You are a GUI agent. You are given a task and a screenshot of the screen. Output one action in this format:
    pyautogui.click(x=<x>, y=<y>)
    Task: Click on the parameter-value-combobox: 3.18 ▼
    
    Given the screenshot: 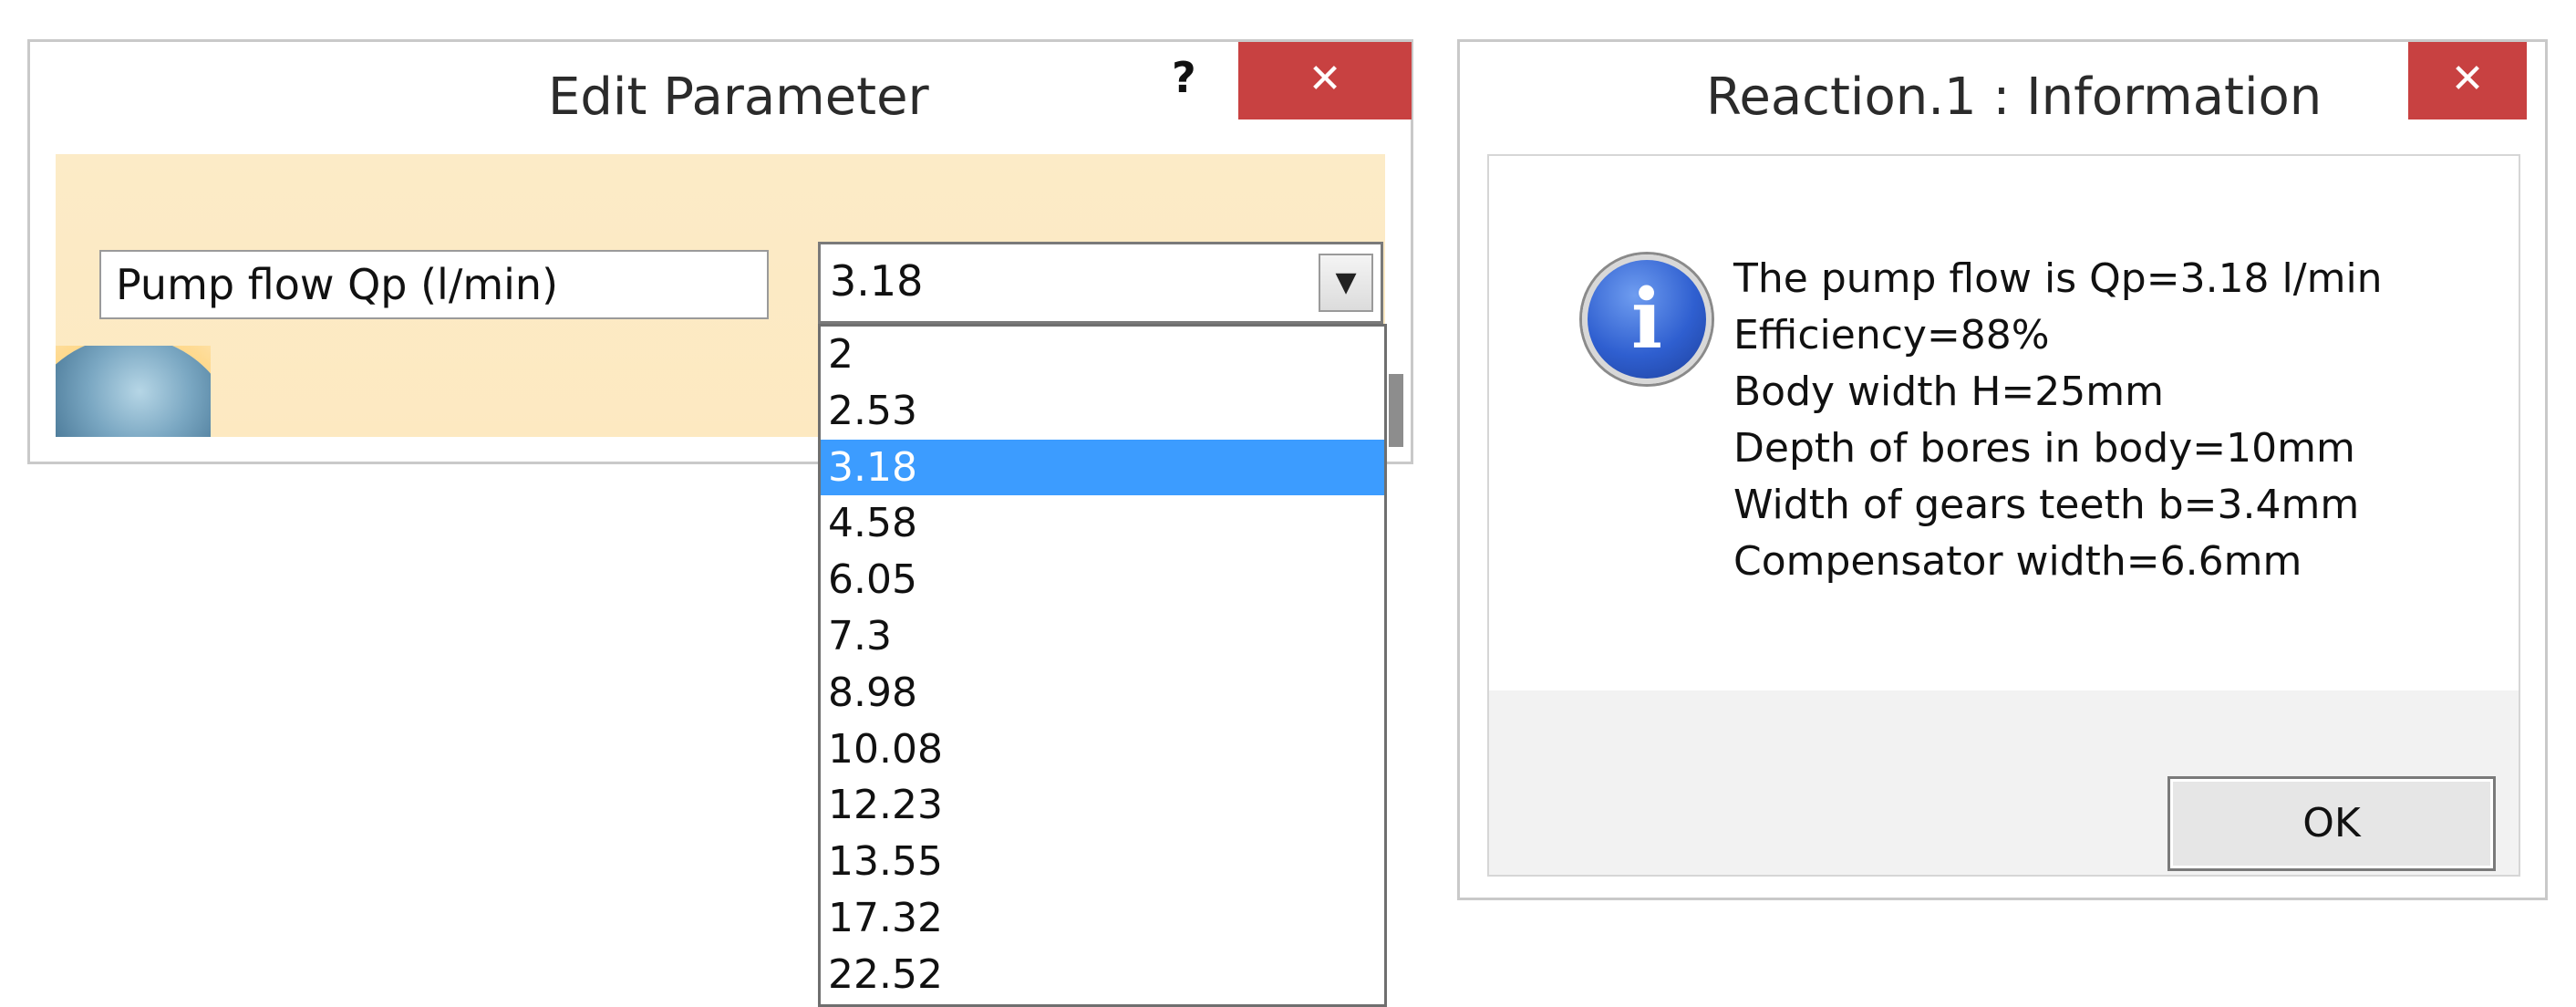 What is the action you would take?
    pyautogui.click(x=1100, y=283)
    